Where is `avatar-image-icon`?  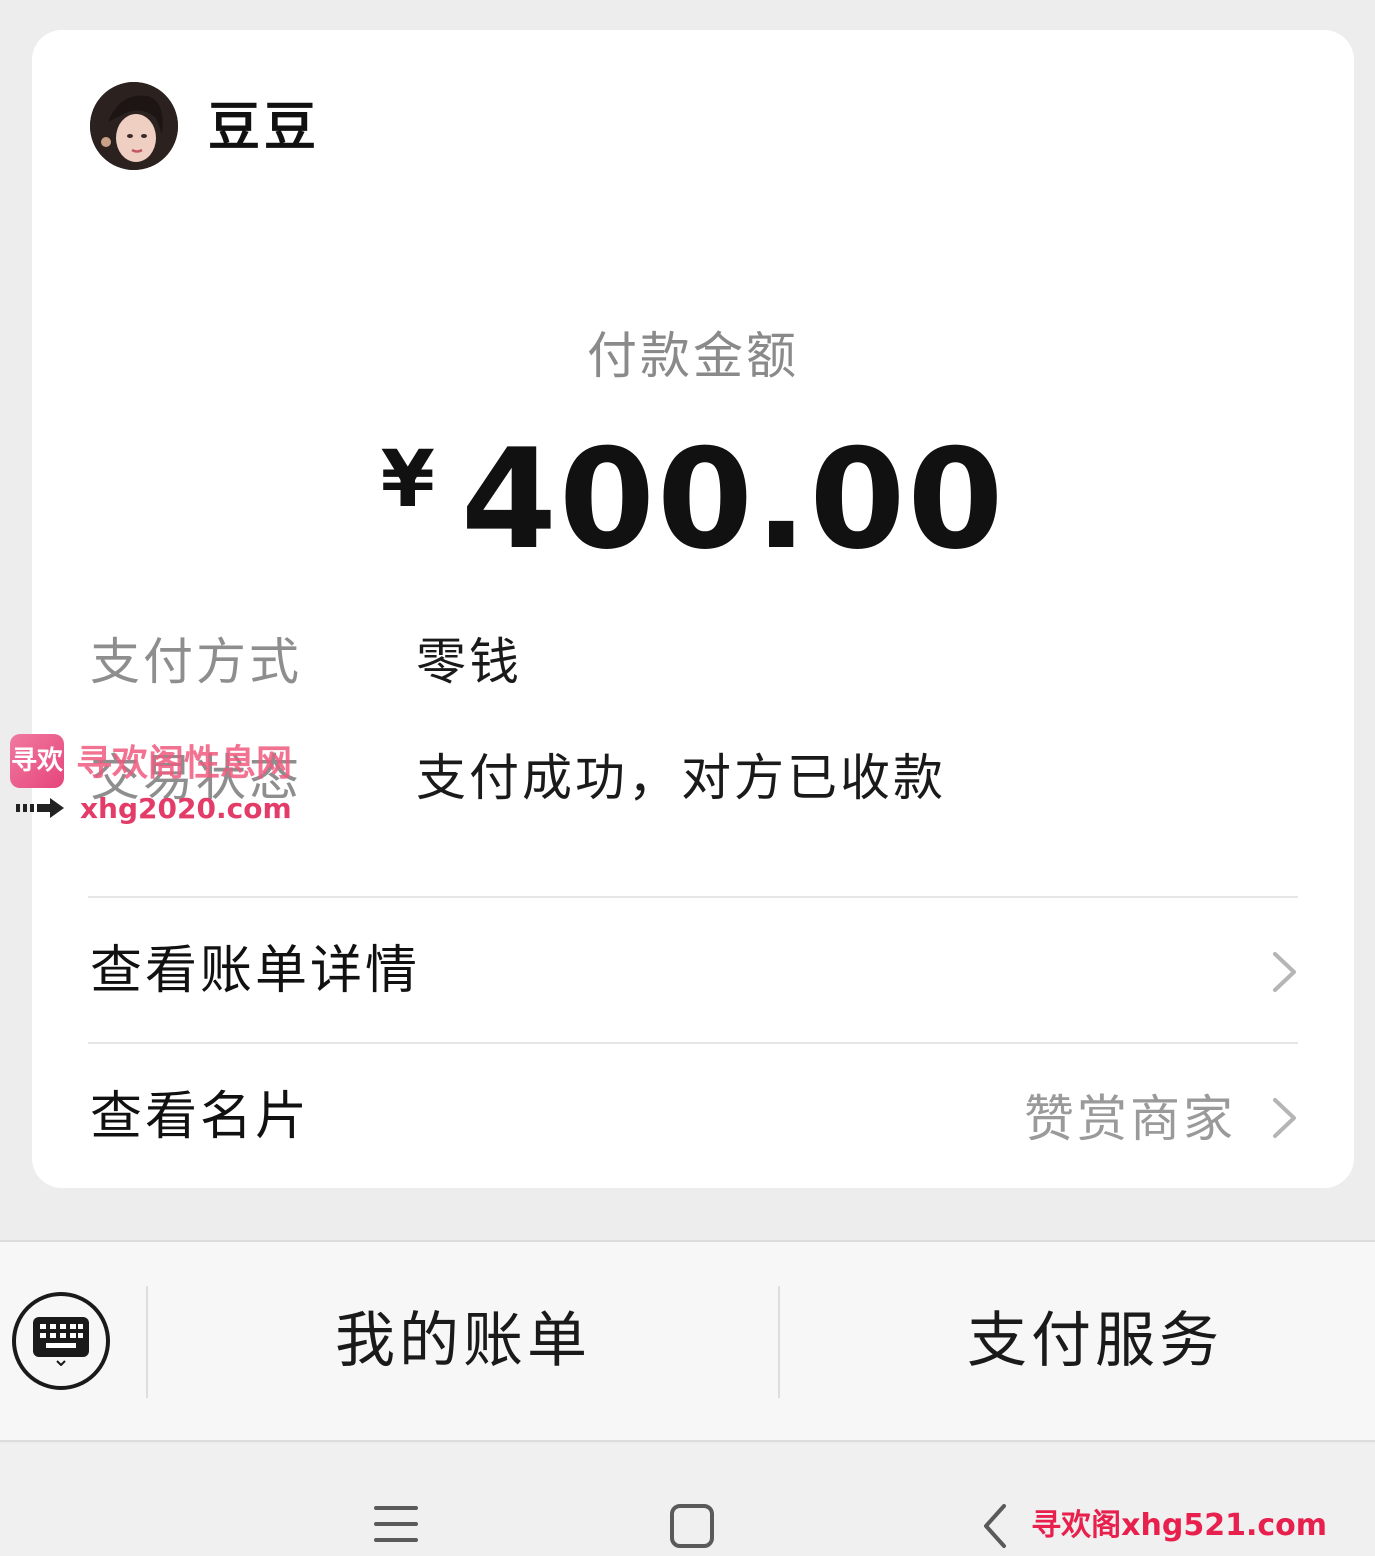
avatar-image-icon is located at coordinates (134, 126).